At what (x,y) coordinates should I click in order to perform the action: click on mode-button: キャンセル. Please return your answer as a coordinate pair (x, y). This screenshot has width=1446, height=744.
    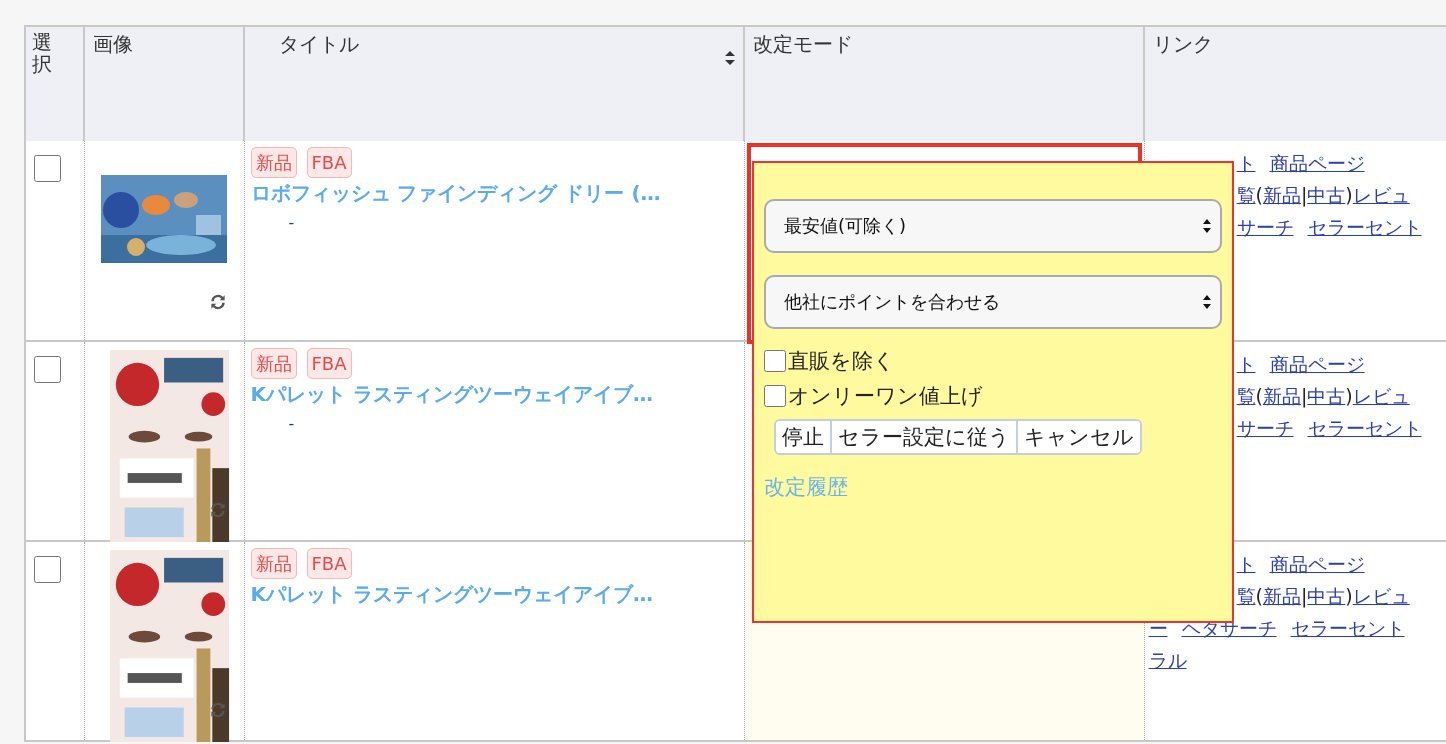
    Looking at the image, I should click on (1078, 437).